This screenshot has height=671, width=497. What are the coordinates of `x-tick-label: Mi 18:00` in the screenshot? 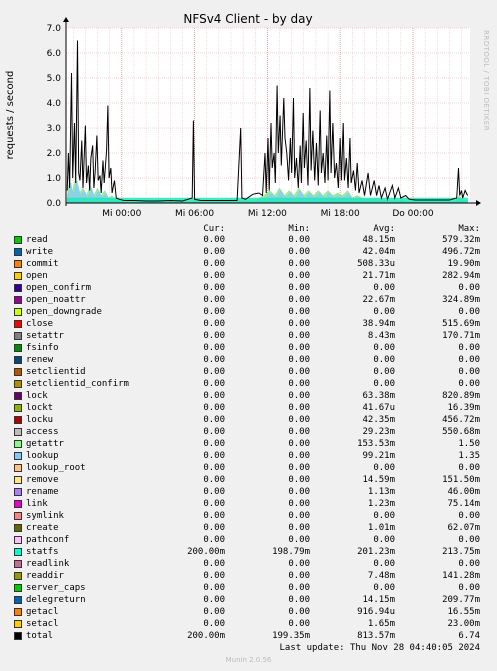 It's located at (340, 214).